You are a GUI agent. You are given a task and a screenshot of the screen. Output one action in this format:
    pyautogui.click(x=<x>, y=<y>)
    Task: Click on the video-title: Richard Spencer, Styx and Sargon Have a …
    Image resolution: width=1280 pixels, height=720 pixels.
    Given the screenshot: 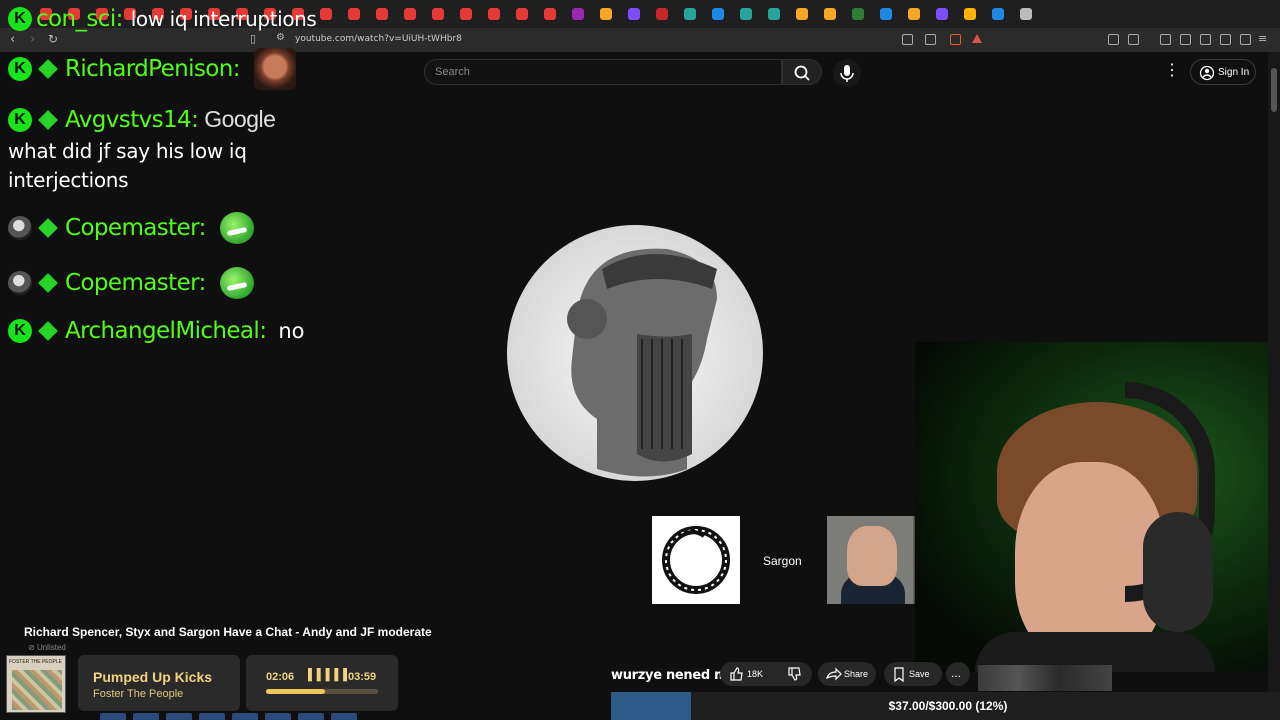 What is the action you would take?
    pyautogui.click(x=228, y=632)
    